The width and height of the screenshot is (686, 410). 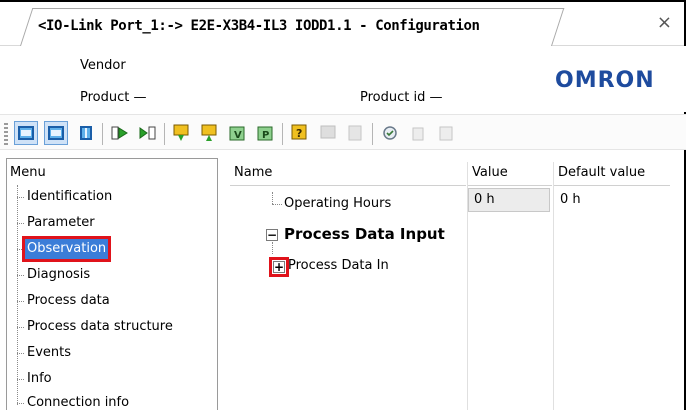 I want to click on menu-tree-line, so click(x=17, y=295).